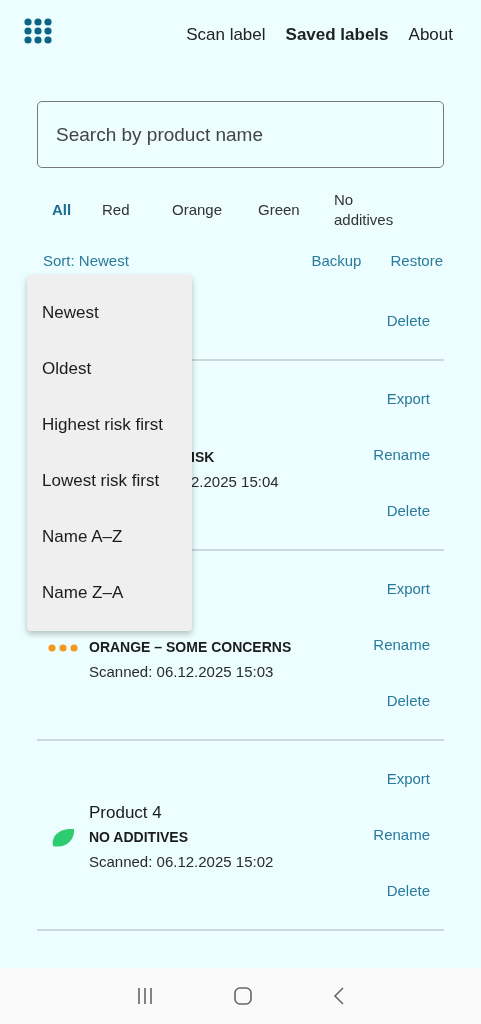 The image size is (481, 1024). Describe the element at coordinates (337, 35) in the screenshot. I see `nav-link: Saved labels` at that location.